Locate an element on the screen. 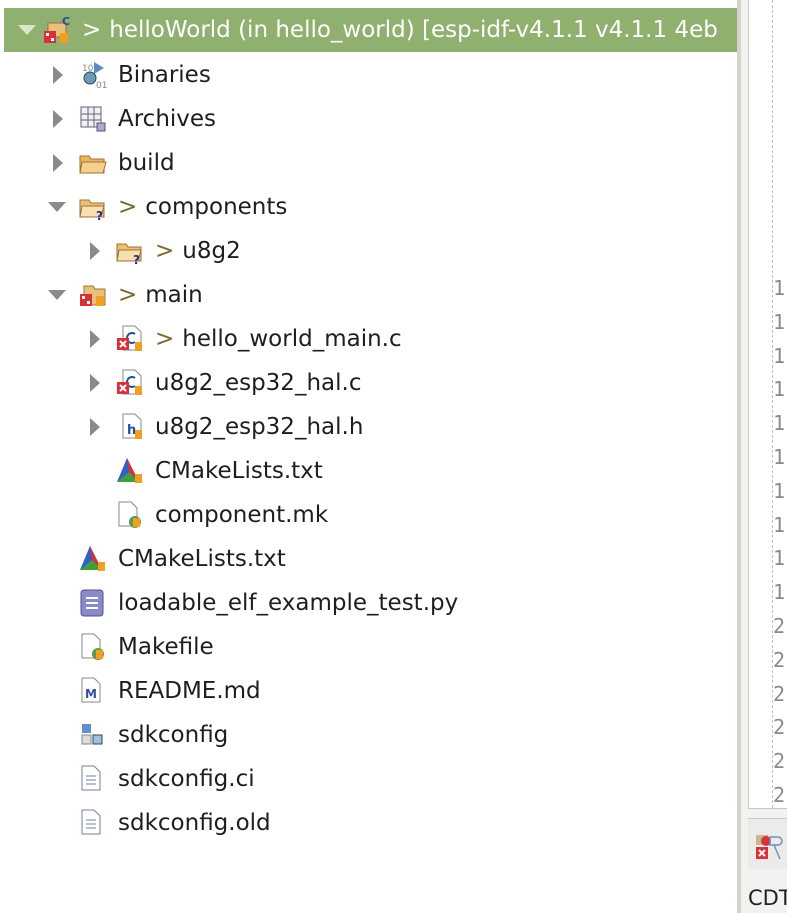 The height and width of the screenshot is (913, 787). tree-item: Archives is located at coordinates (368, 119).